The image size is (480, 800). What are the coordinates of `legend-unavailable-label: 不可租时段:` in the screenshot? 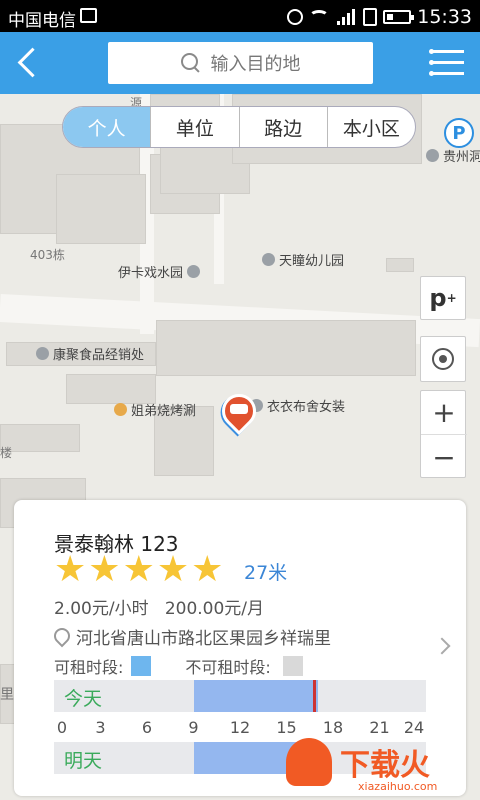 It's located at (228, 667).